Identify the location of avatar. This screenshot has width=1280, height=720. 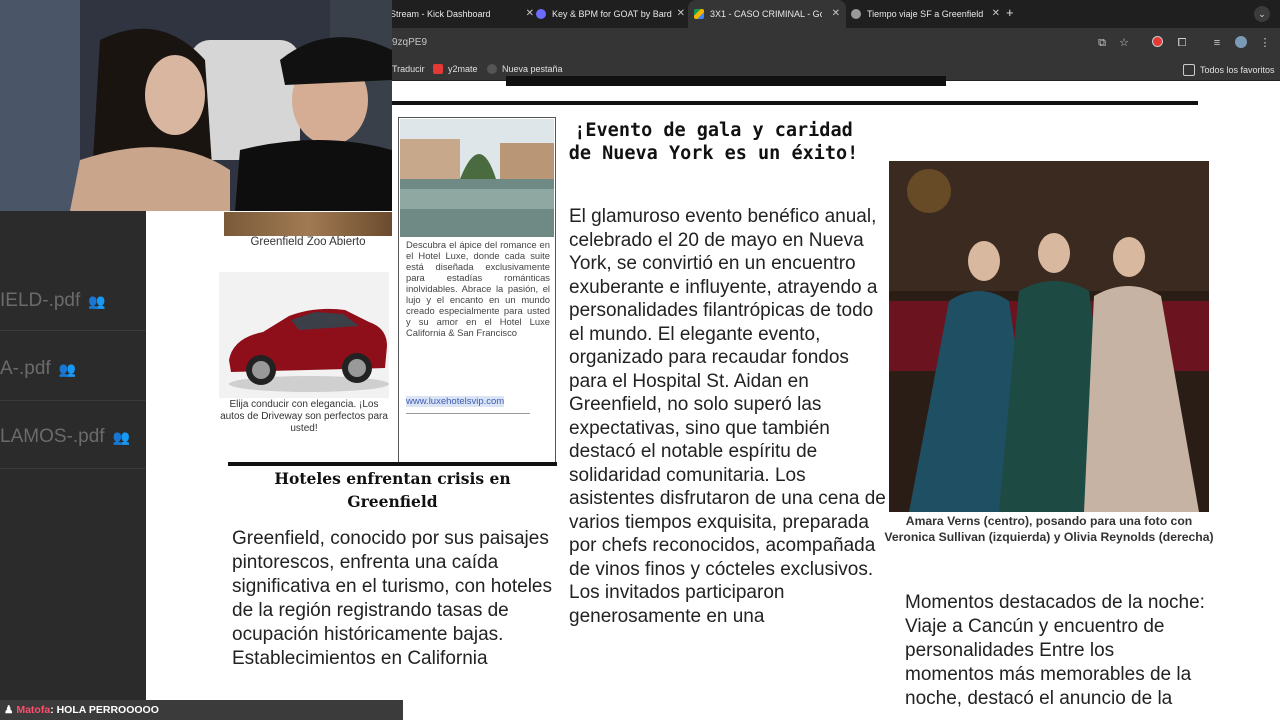
(1241, 43).